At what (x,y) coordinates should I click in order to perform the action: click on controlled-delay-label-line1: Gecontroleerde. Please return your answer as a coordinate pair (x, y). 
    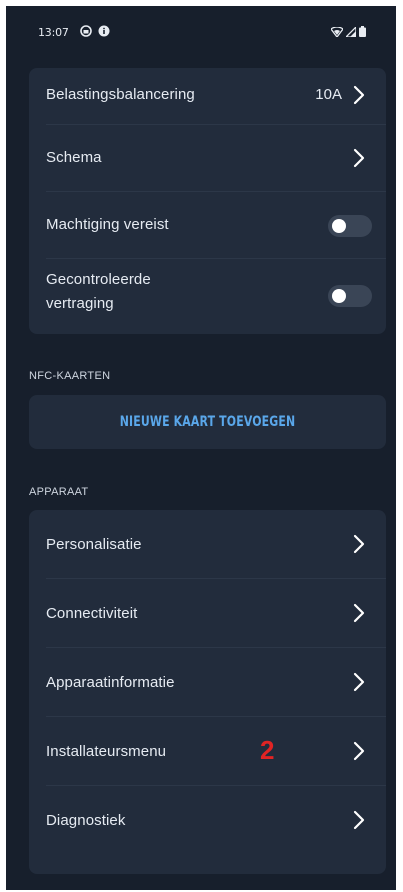
    Looking at the image, I should click on (98, 279).